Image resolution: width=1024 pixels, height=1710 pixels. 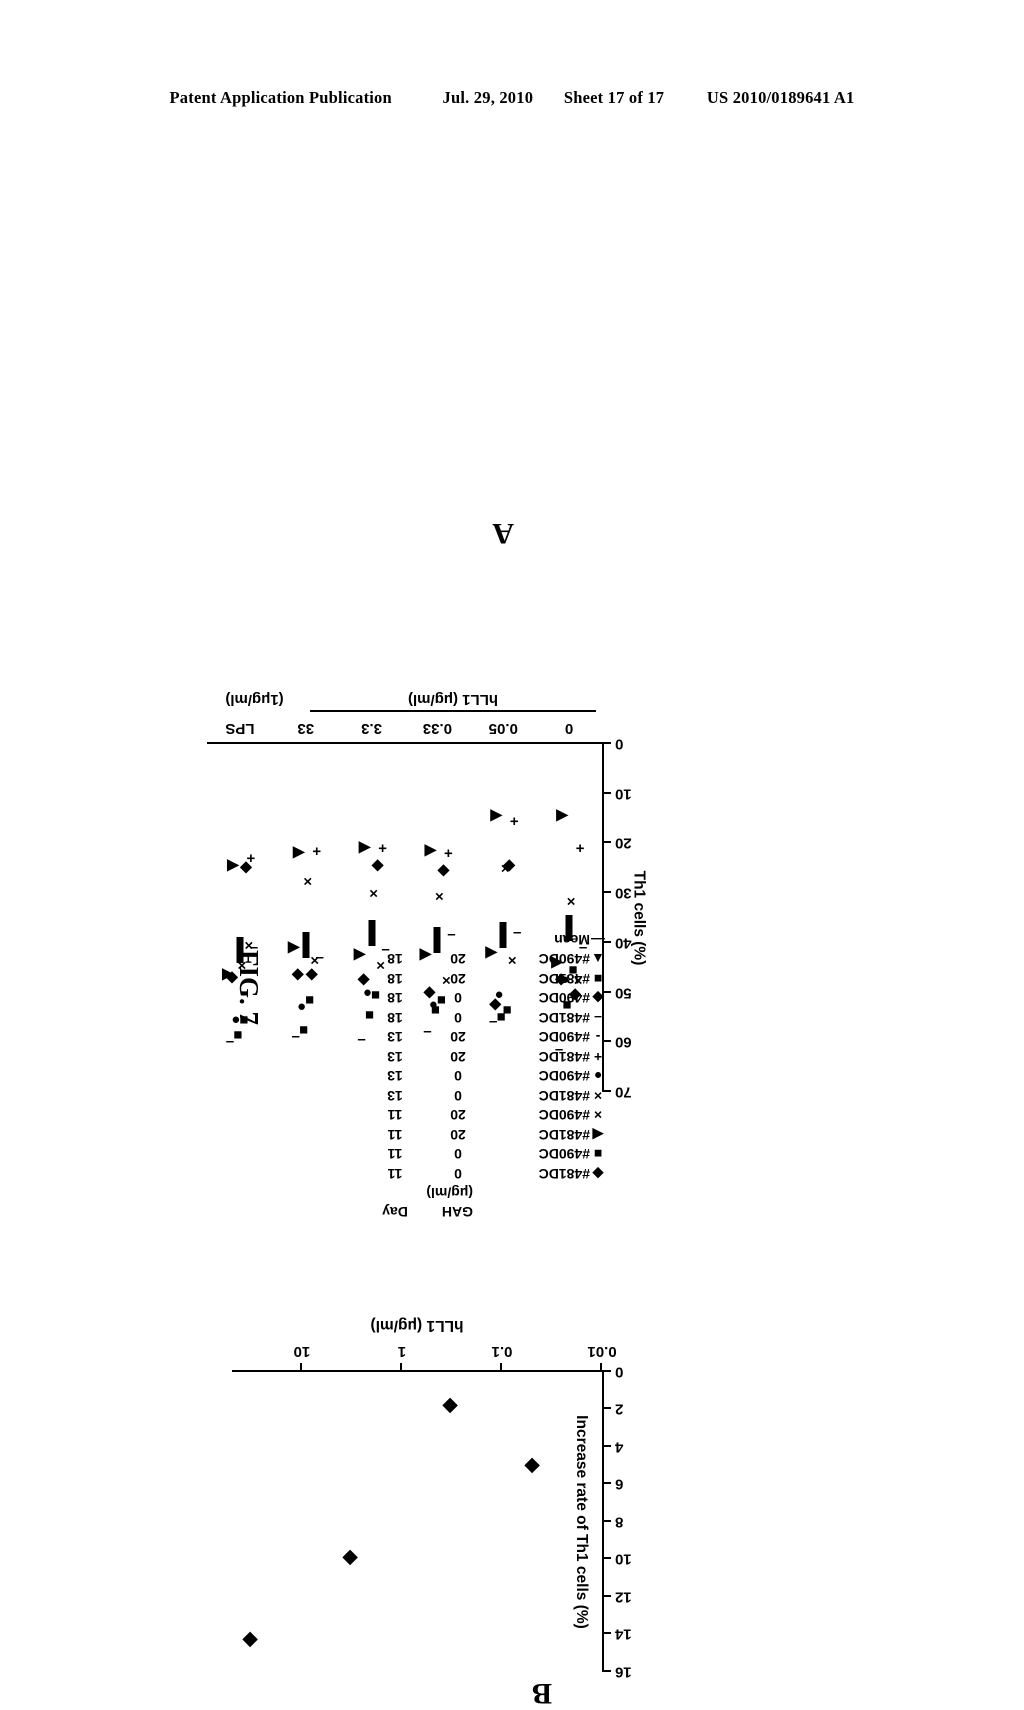 I want to click on legend-row: —Mean, so click(x=456, y=938).